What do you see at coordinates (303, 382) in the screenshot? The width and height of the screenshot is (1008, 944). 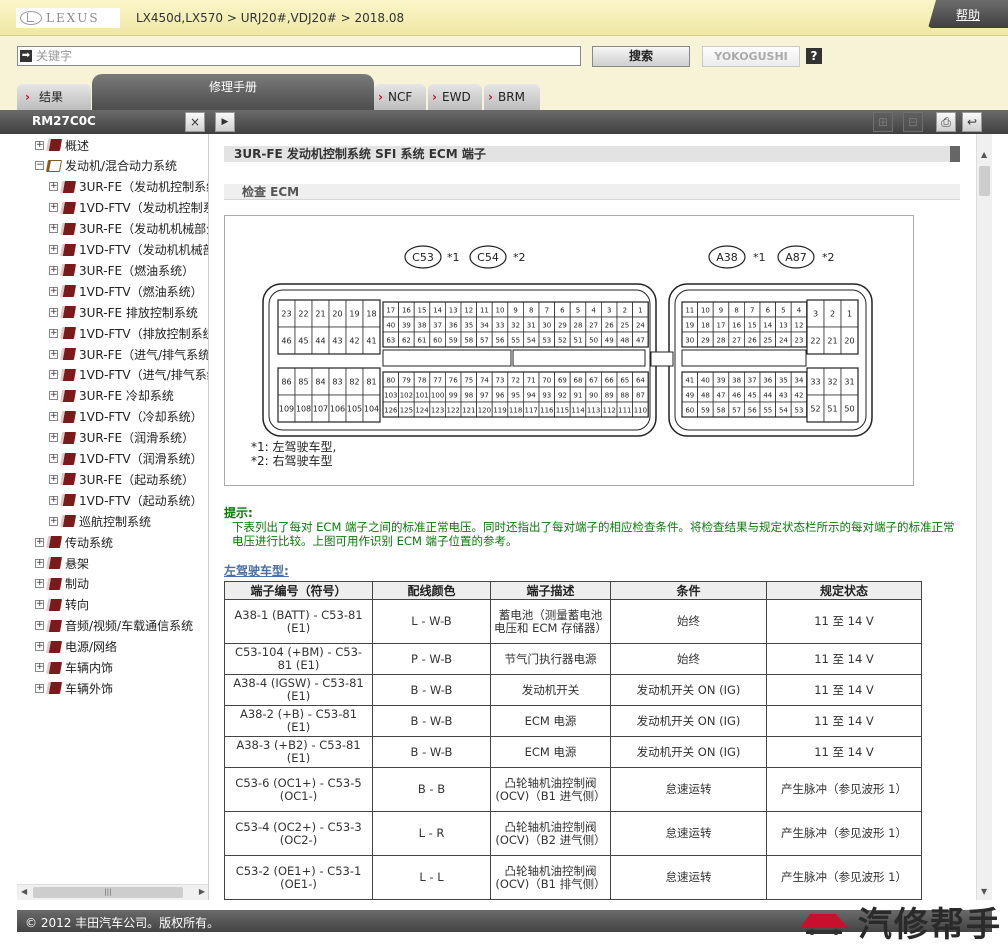 I see `terminal-number: 85` at bounding box center [303, 382].